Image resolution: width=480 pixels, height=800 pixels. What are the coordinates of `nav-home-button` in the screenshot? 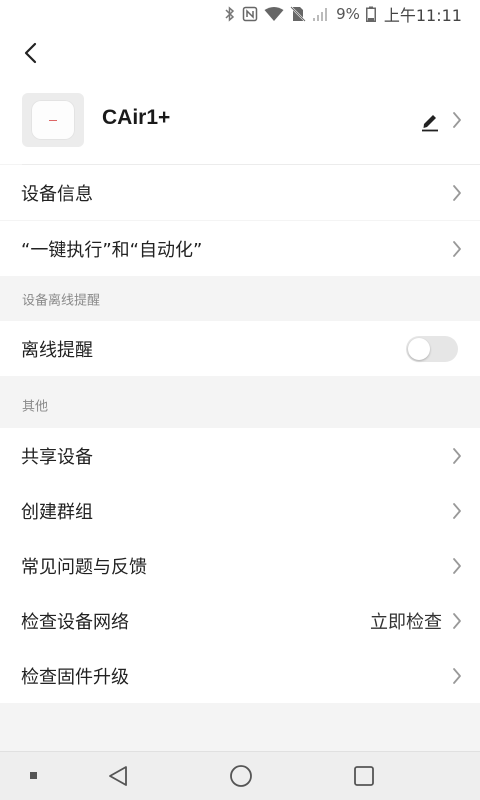 It's located at (241, 776).